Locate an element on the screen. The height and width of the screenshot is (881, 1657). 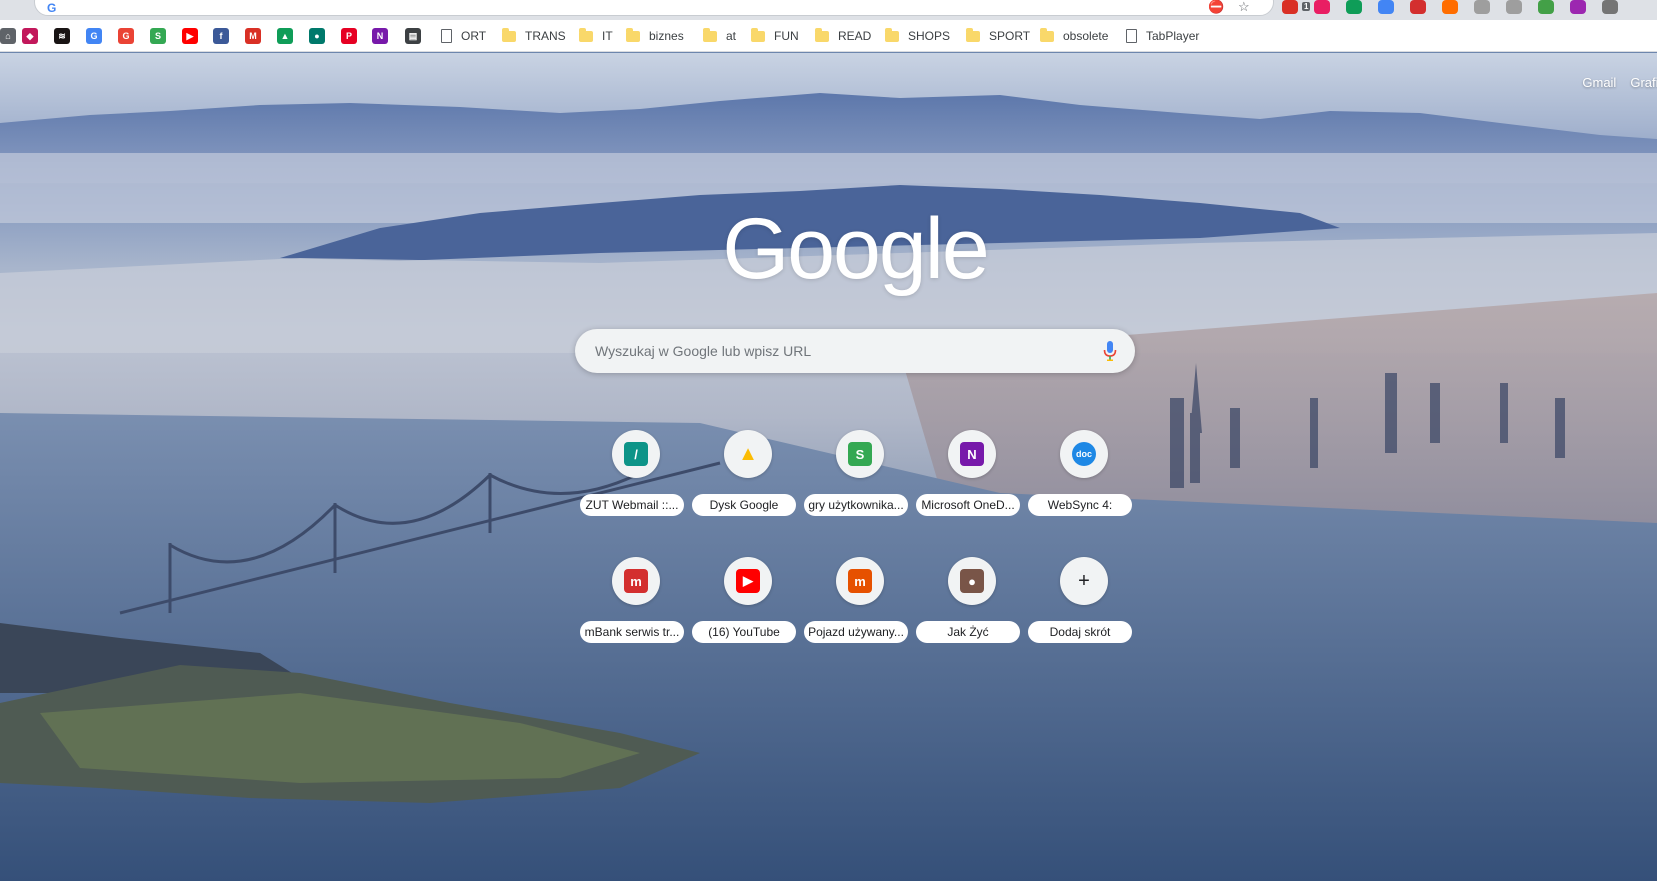
bookmark-folder: FUN is located at coordinates (775, 36).